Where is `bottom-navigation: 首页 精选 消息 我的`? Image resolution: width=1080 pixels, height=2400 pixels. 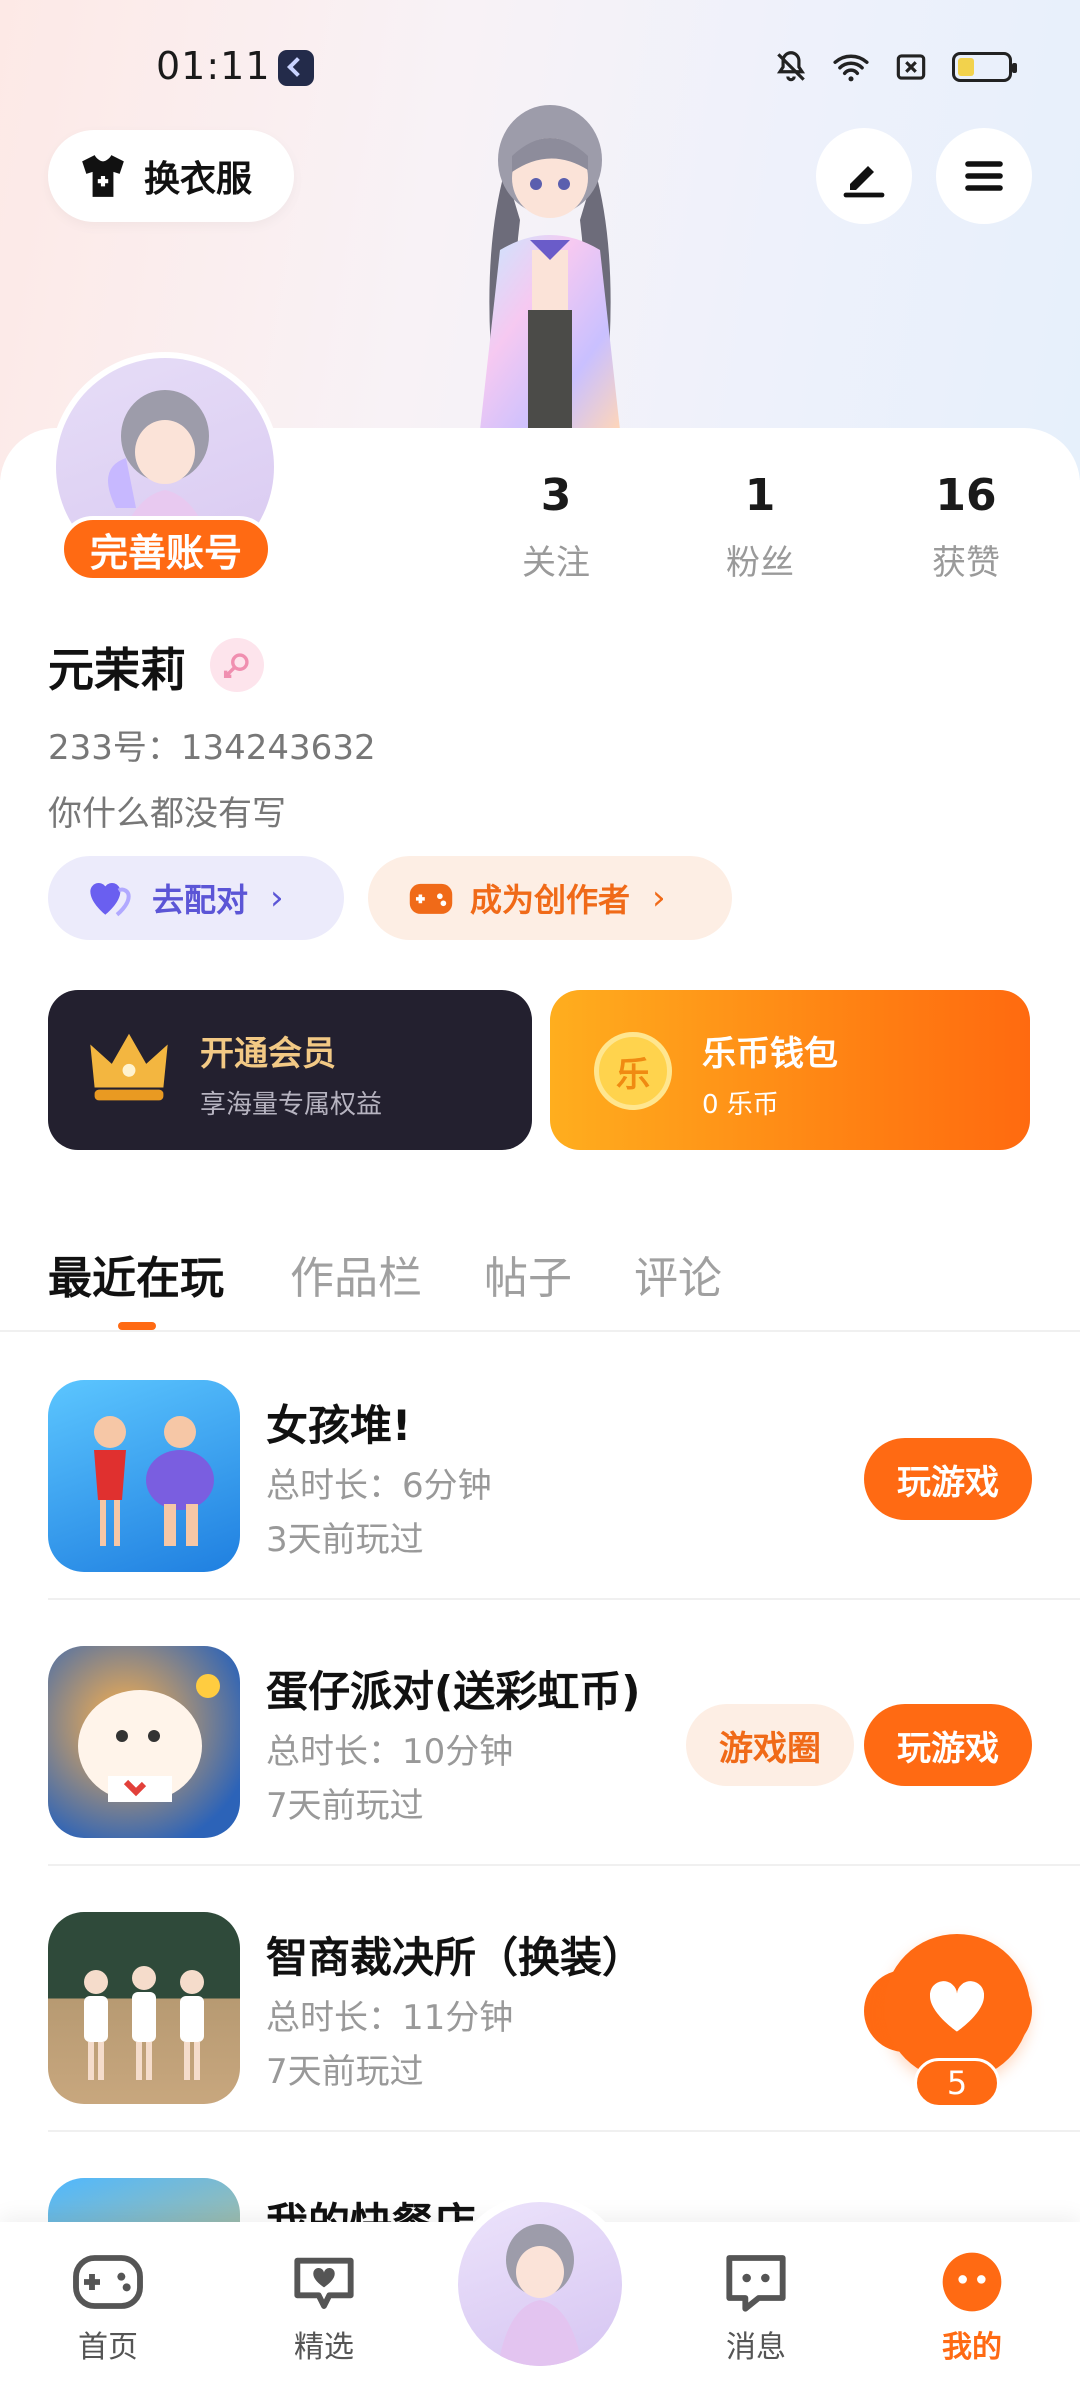 bottom-navigation: 首页 精选 消息 我的 is located at coordinates (540, 2297).